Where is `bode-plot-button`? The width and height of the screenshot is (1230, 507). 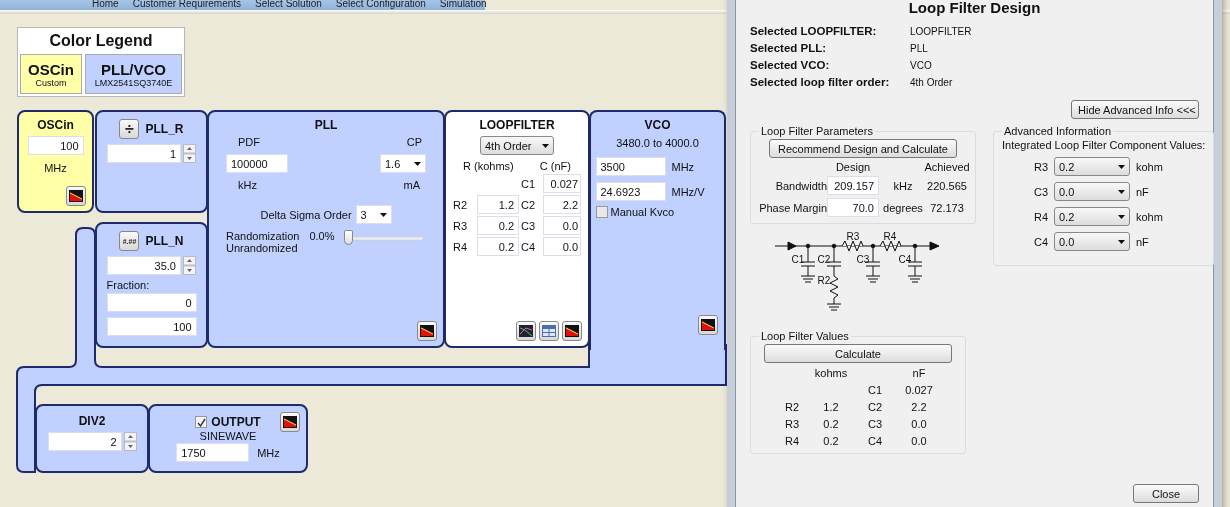
bode-plot-button is located at coordinates (526, 331).